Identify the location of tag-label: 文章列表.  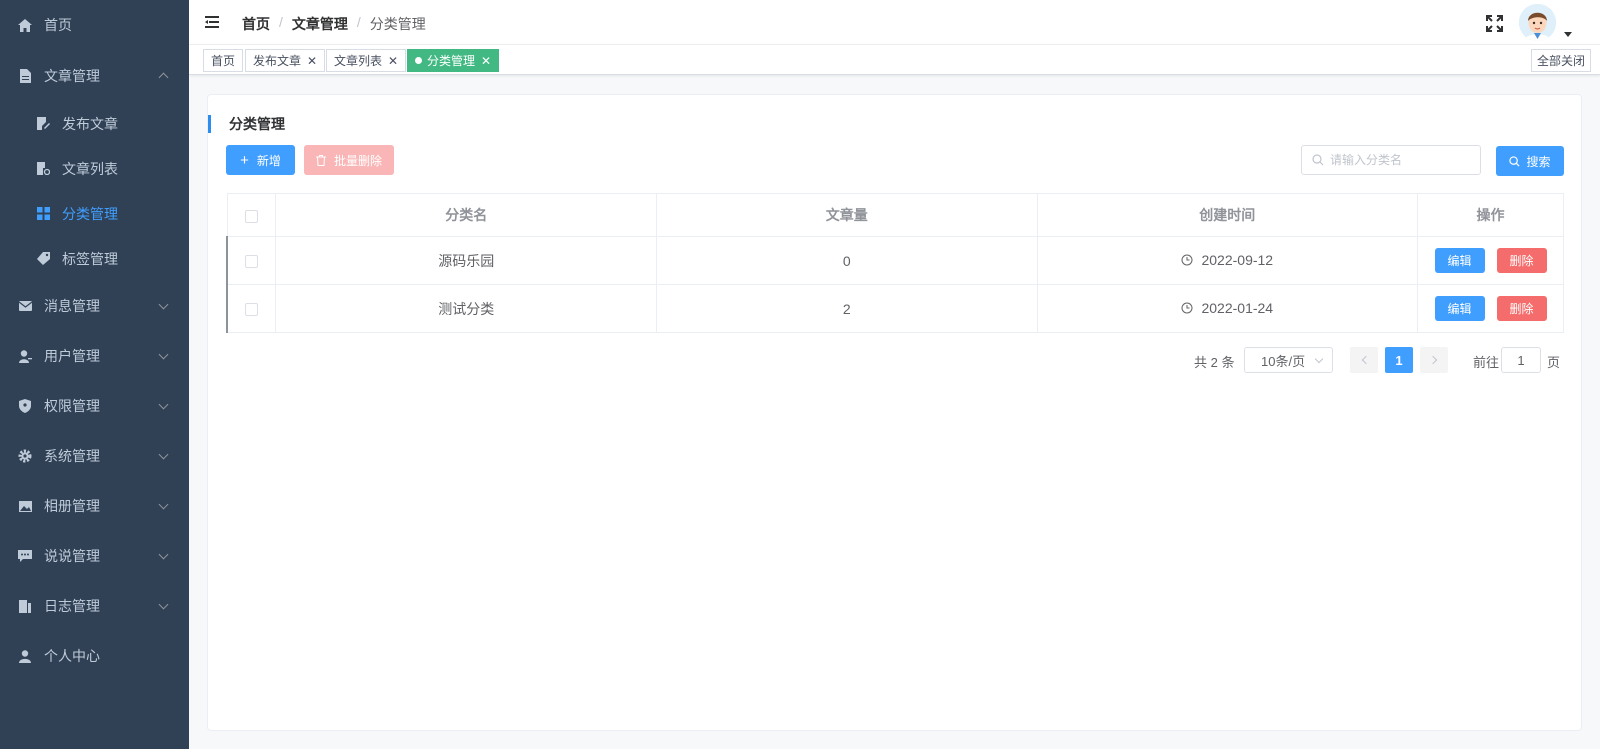
(358, 61).